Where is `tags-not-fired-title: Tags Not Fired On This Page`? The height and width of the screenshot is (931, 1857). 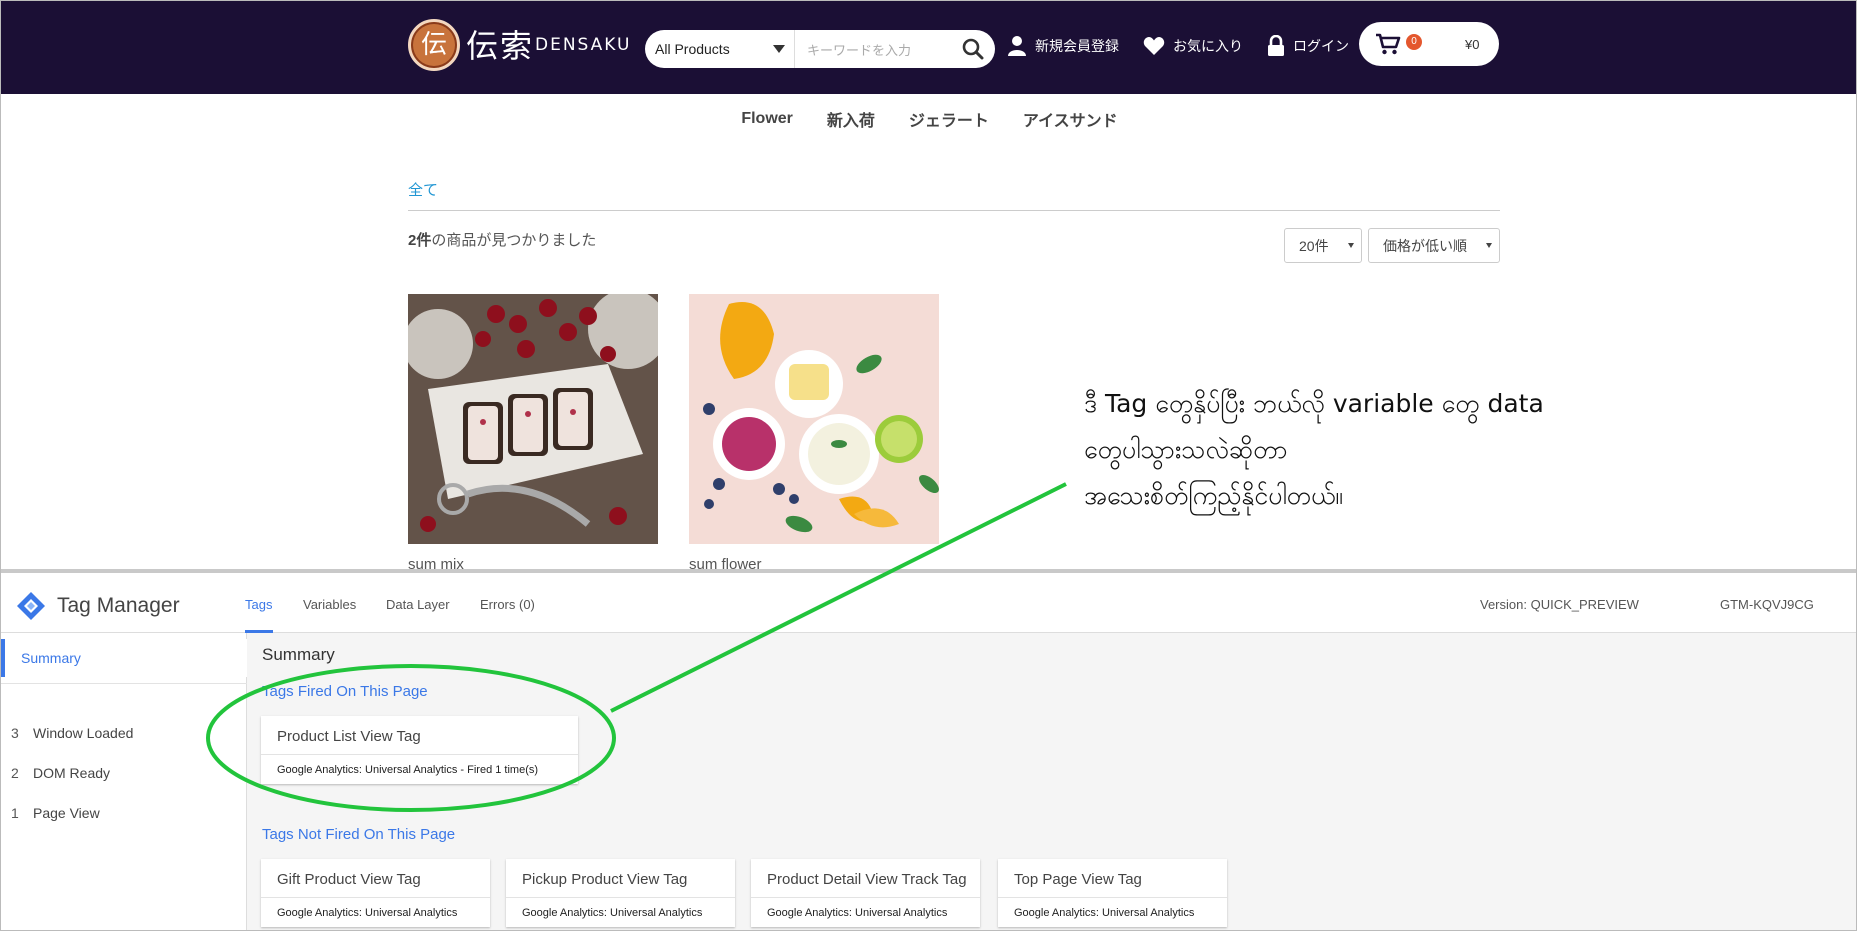 tags-not-fired-title: Tags Not Fired On This Page is located at coordinates (359, 834).